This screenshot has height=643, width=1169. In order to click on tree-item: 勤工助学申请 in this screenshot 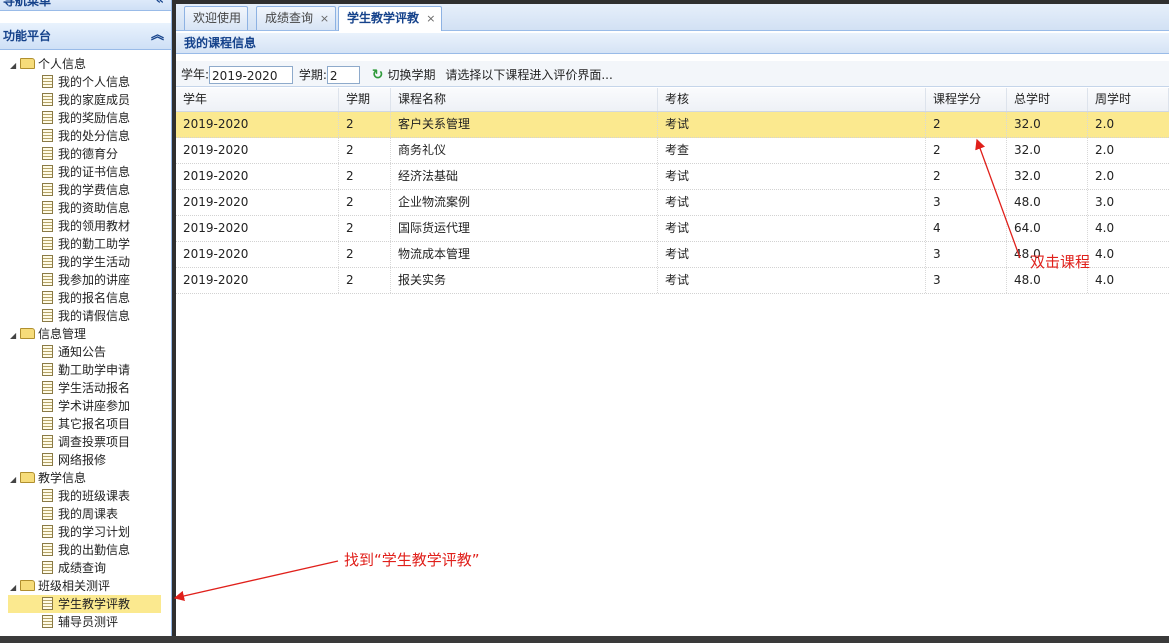, I will do `click(85, 370)`.